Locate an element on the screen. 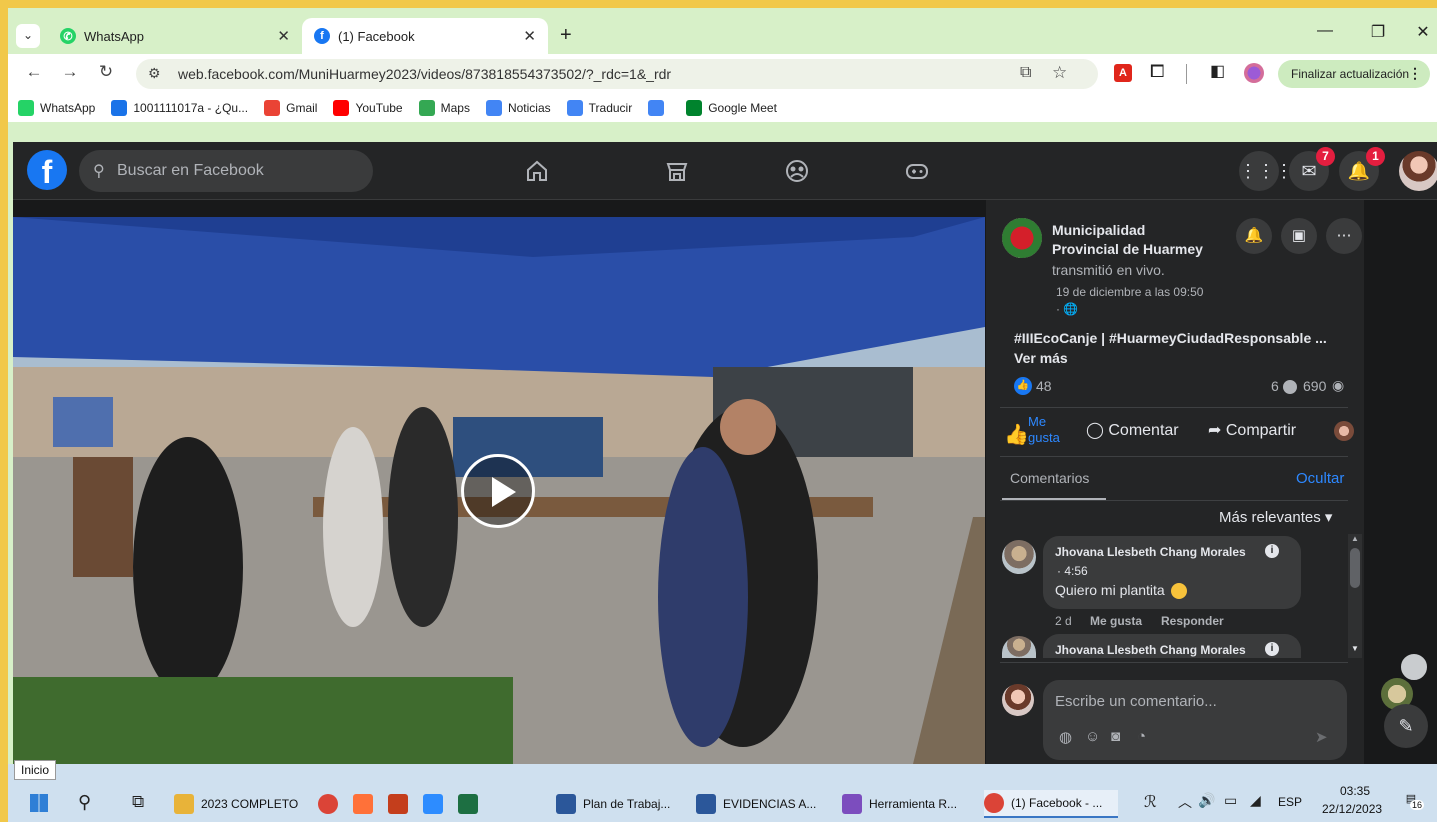 The width and height of the screenshot is (1437, 822). play-button is located at coordinates (498, 491).